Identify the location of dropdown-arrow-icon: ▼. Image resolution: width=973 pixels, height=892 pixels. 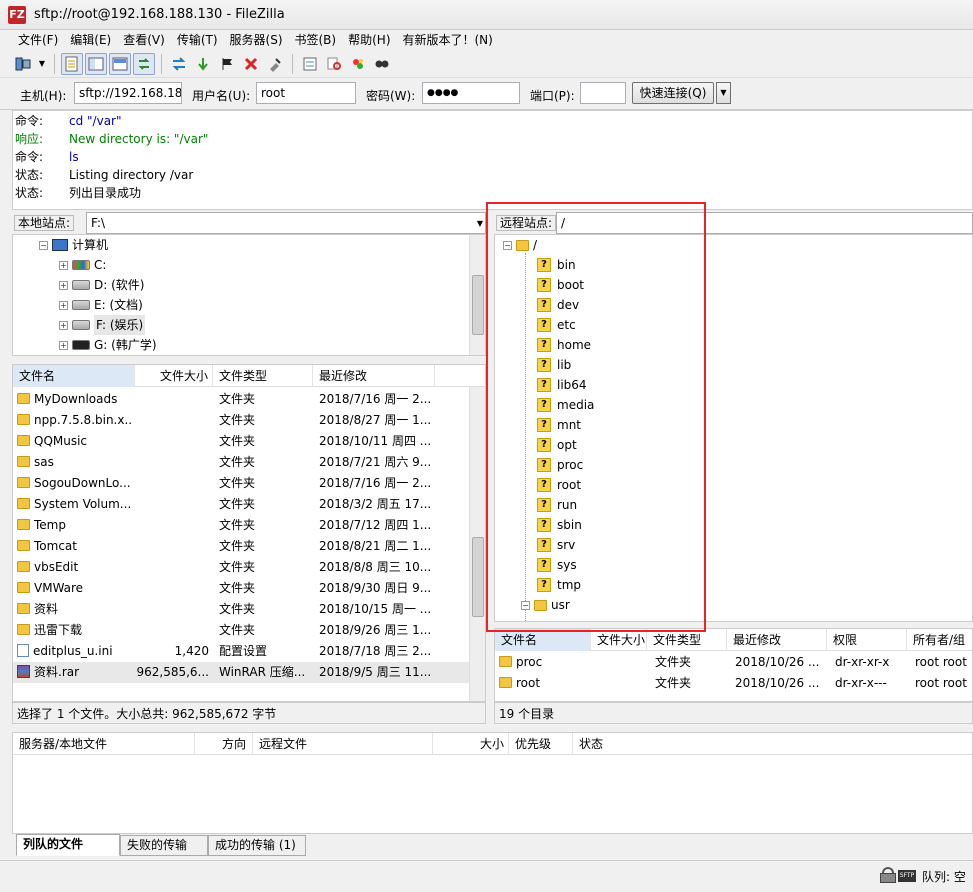
(42, 64).